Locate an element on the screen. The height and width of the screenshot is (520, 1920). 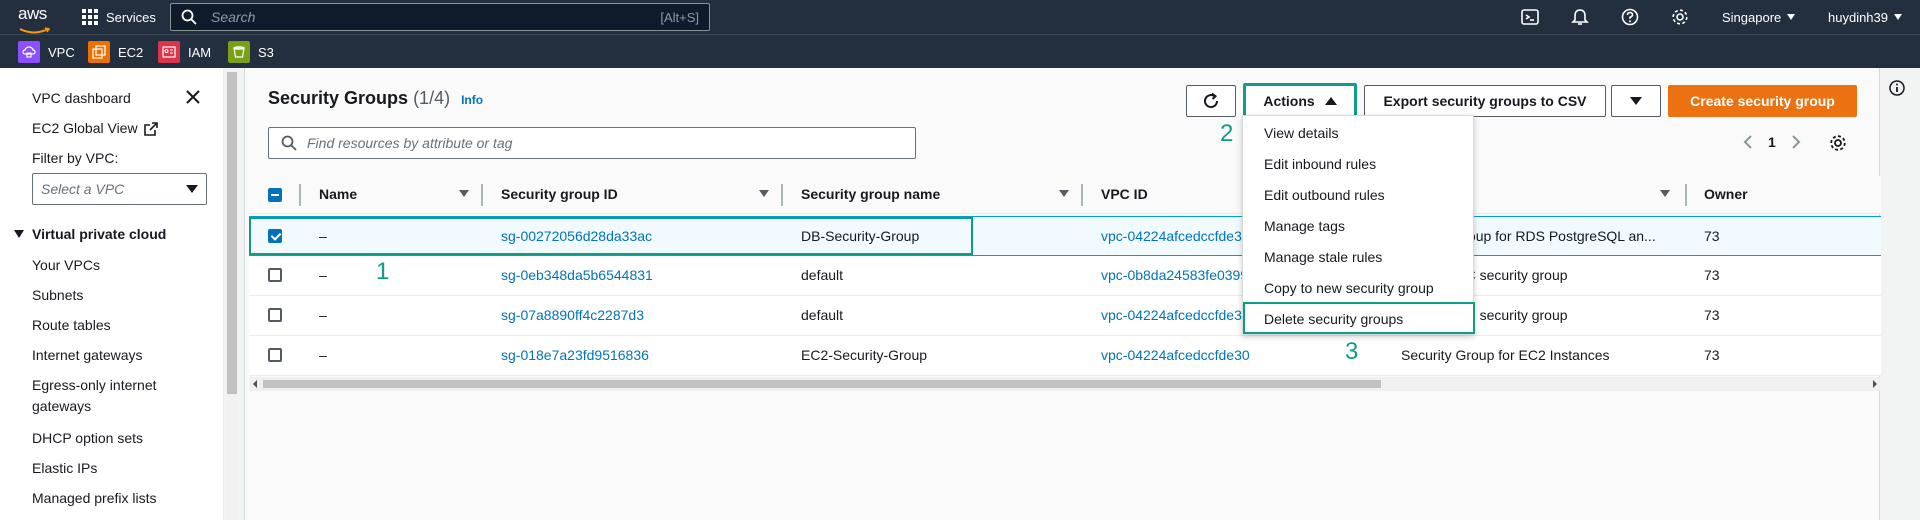
scroll-left-arrow-icon is located at coordinates (255, 384).